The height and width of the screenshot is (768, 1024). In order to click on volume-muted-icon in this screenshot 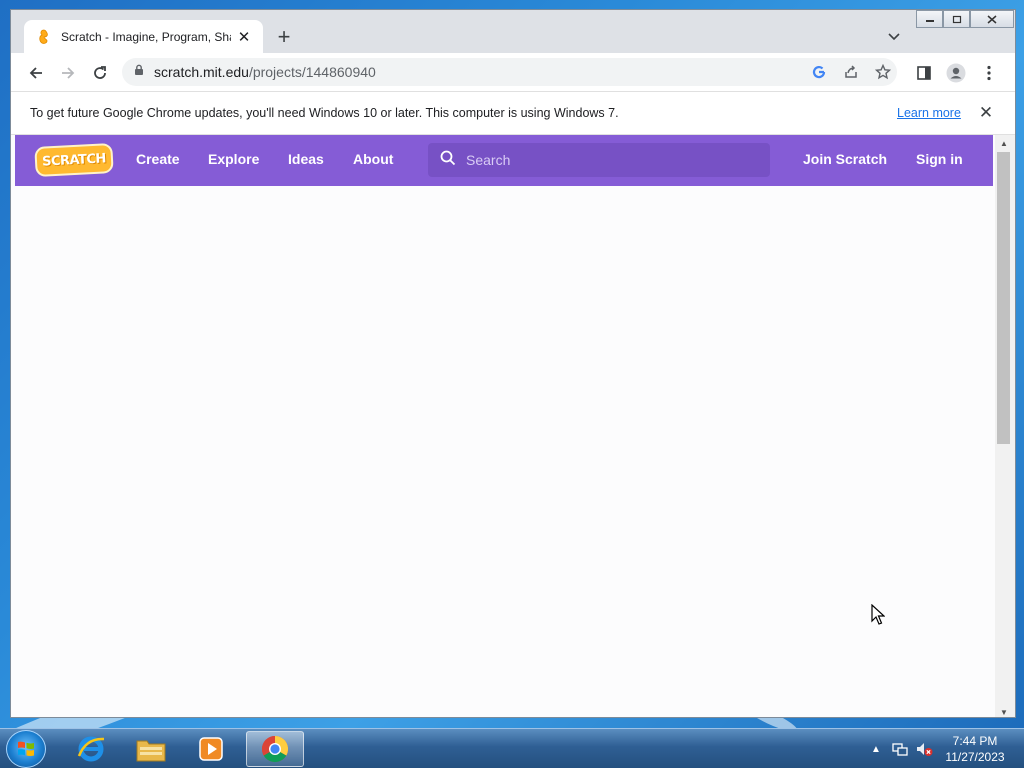, I will do `click(924, 749)`.